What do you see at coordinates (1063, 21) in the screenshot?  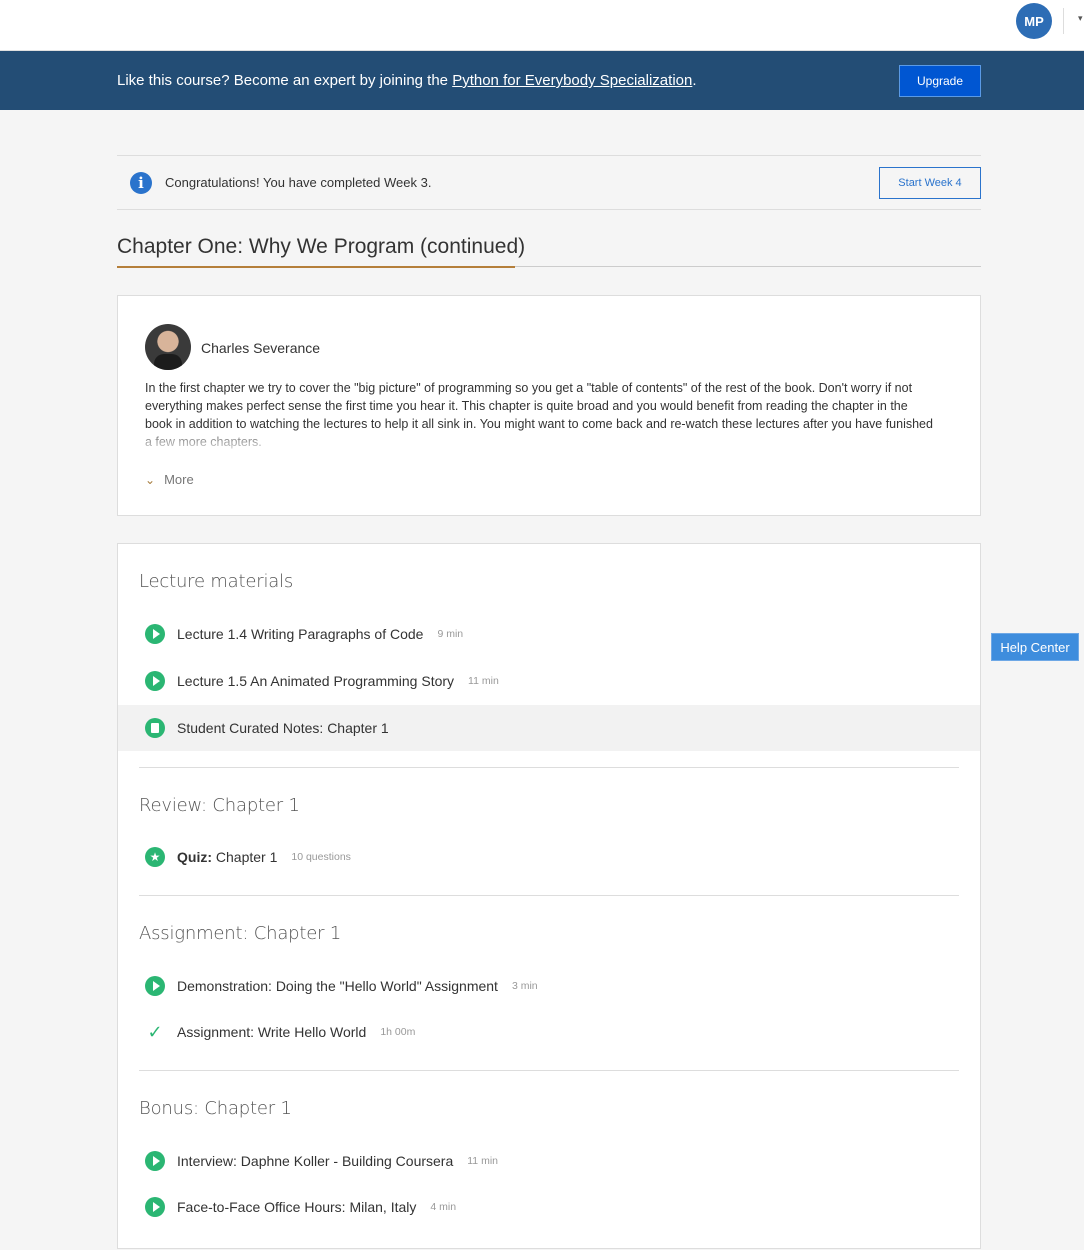 I see `navbar-divider` at bounding box center [1063, 21].